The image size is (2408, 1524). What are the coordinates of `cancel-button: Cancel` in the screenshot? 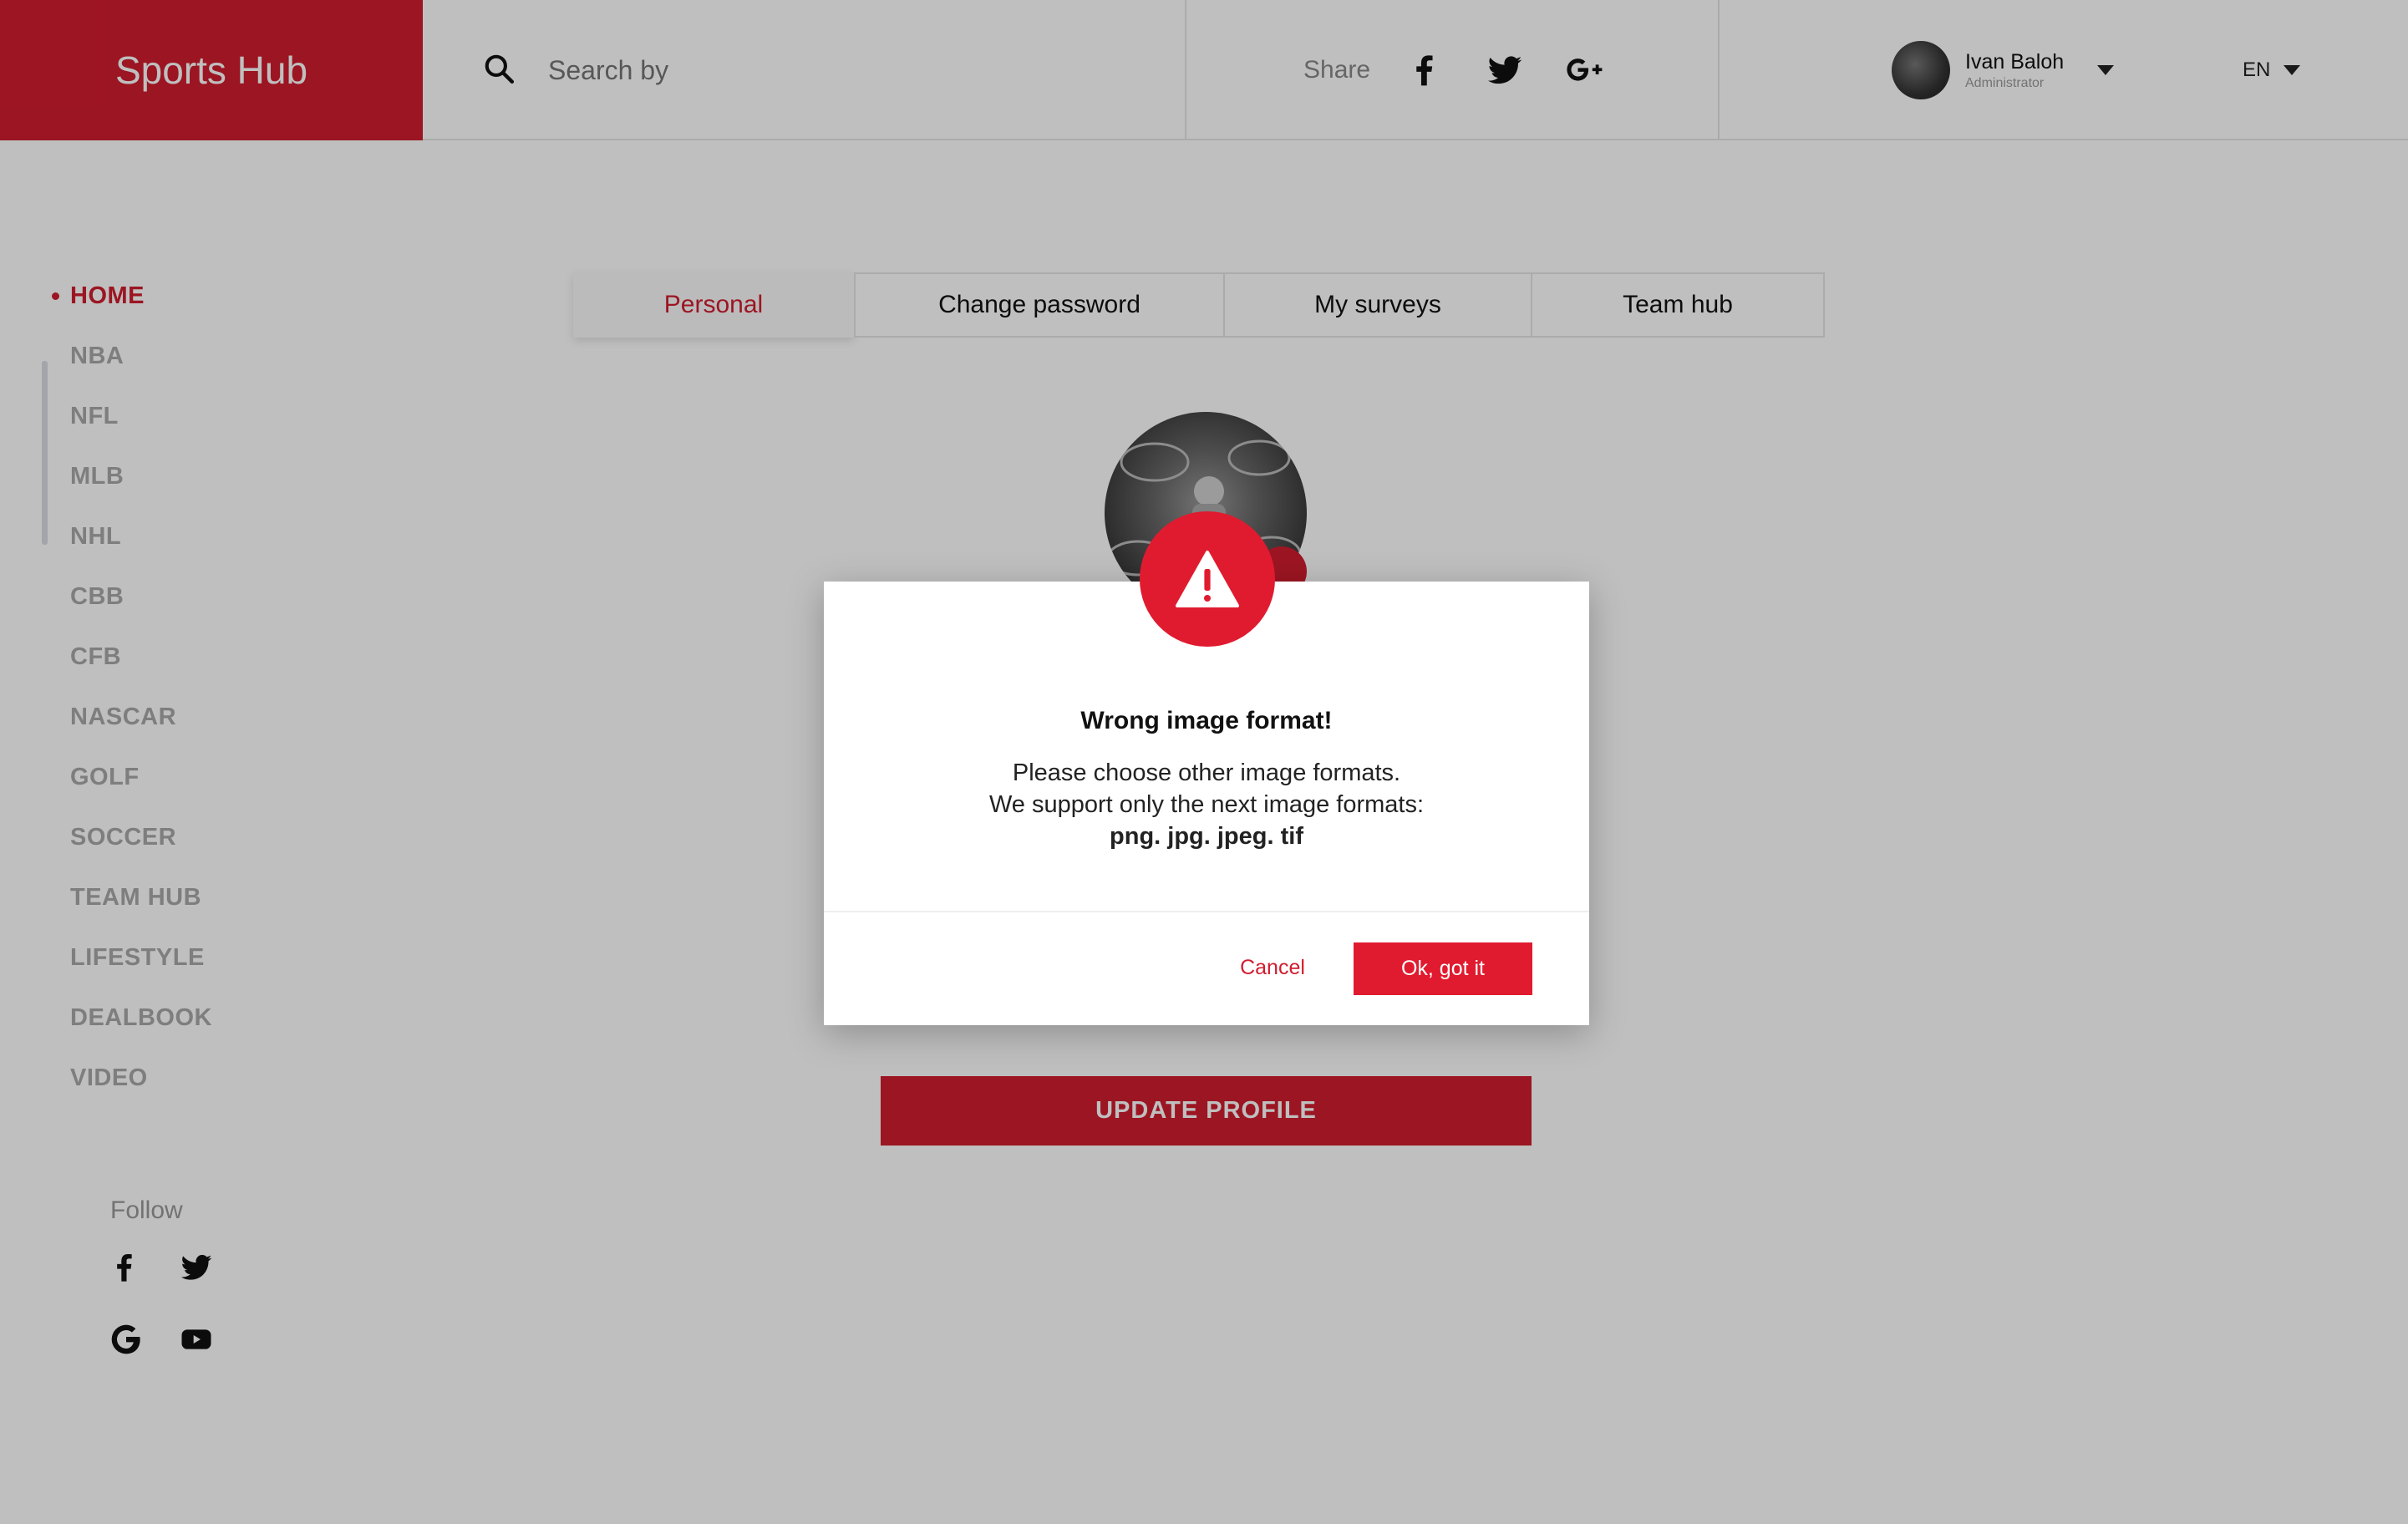 It's located at (1273, 967).